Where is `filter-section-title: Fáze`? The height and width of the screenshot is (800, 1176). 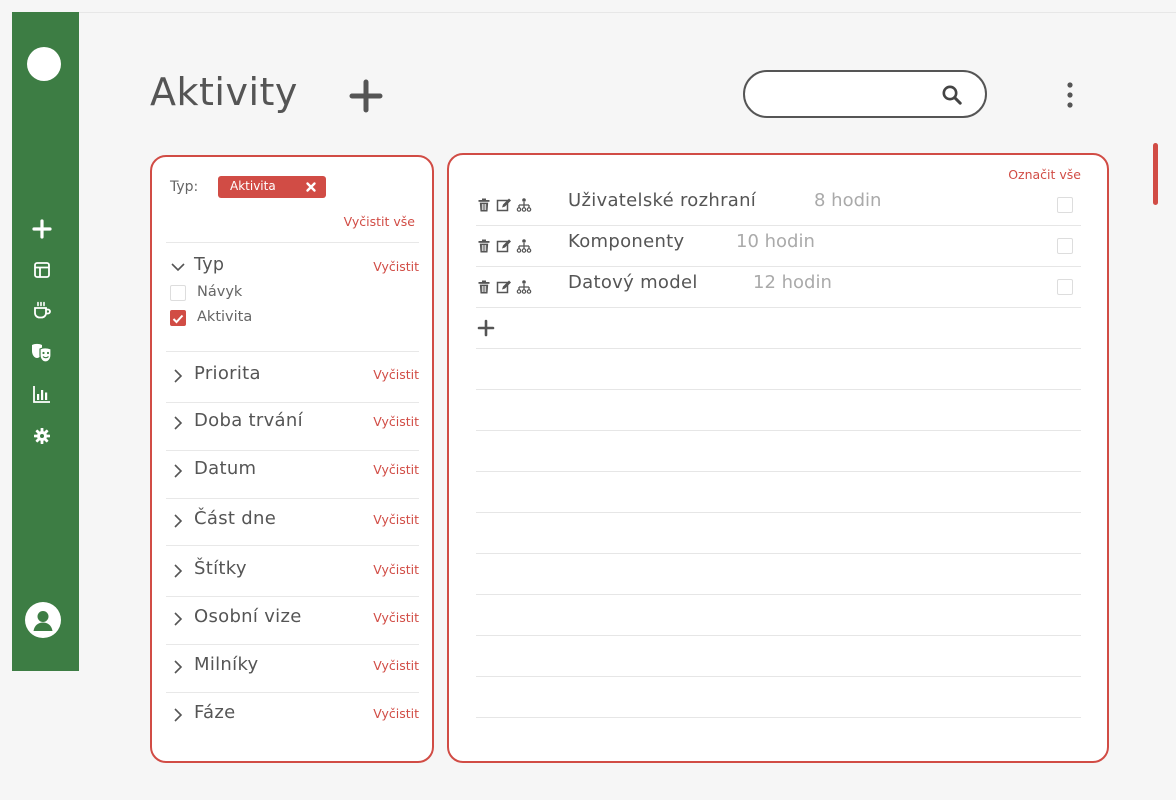
filter-section-title: Fáze is located at coordinates (215, 712).